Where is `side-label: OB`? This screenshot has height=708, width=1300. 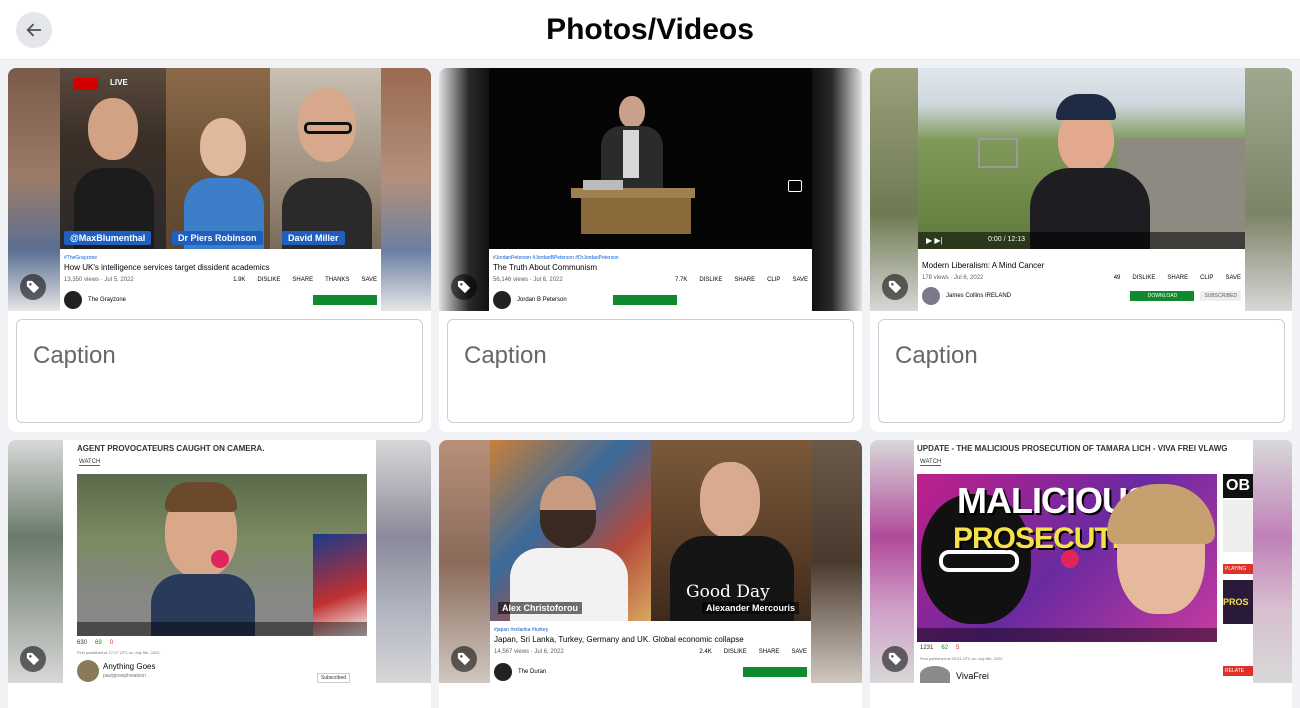 side-label: OB is located at coordinates (1238, 486).